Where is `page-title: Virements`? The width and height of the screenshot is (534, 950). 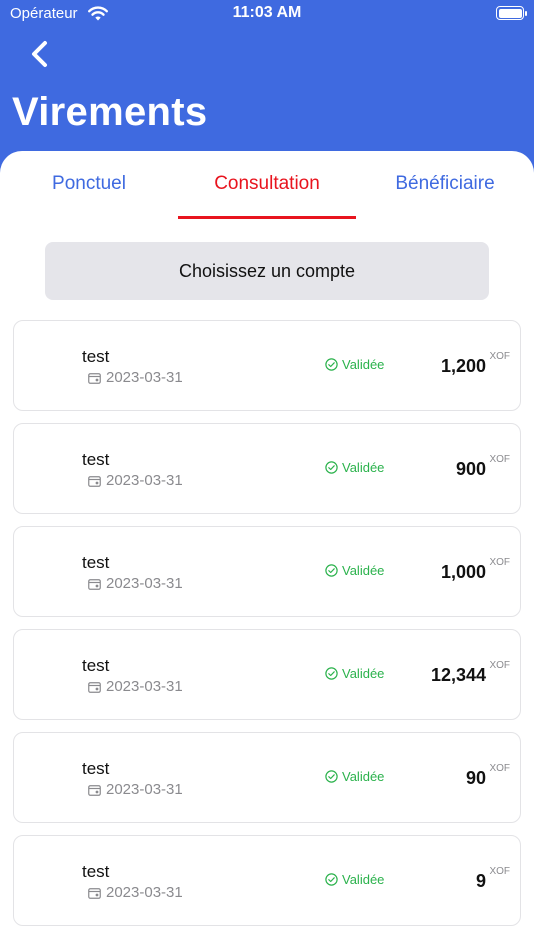
page-title: Virements is located at coordinates (110, 112).